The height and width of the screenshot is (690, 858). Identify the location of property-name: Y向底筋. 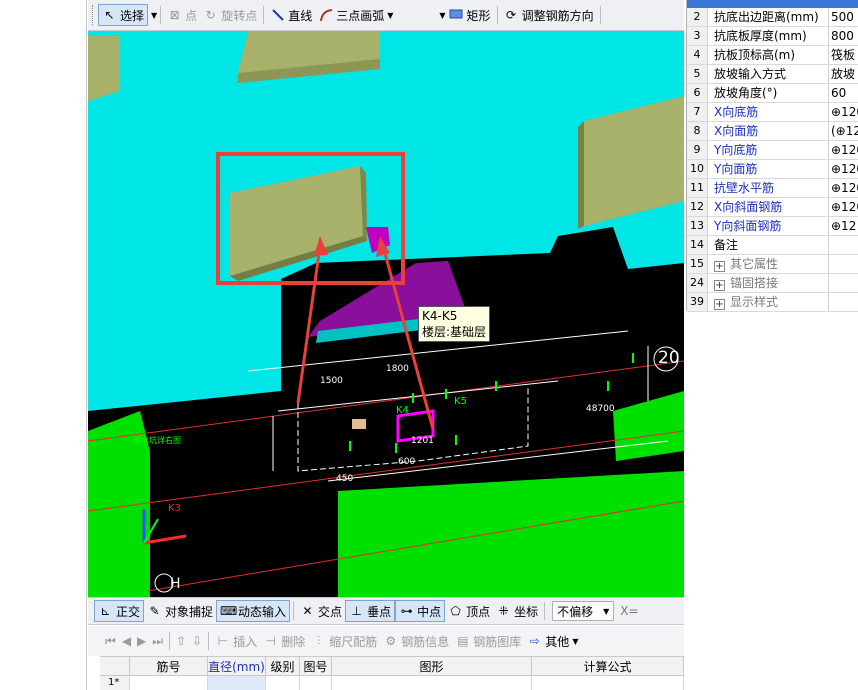
(768, 150).